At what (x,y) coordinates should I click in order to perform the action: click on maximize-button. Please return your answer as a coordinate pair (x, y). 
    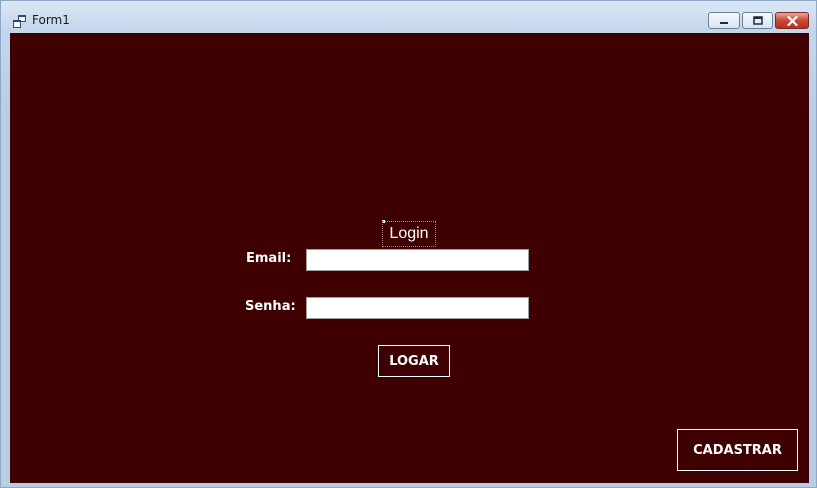
    Looking at the image, I should click on (757, 20).